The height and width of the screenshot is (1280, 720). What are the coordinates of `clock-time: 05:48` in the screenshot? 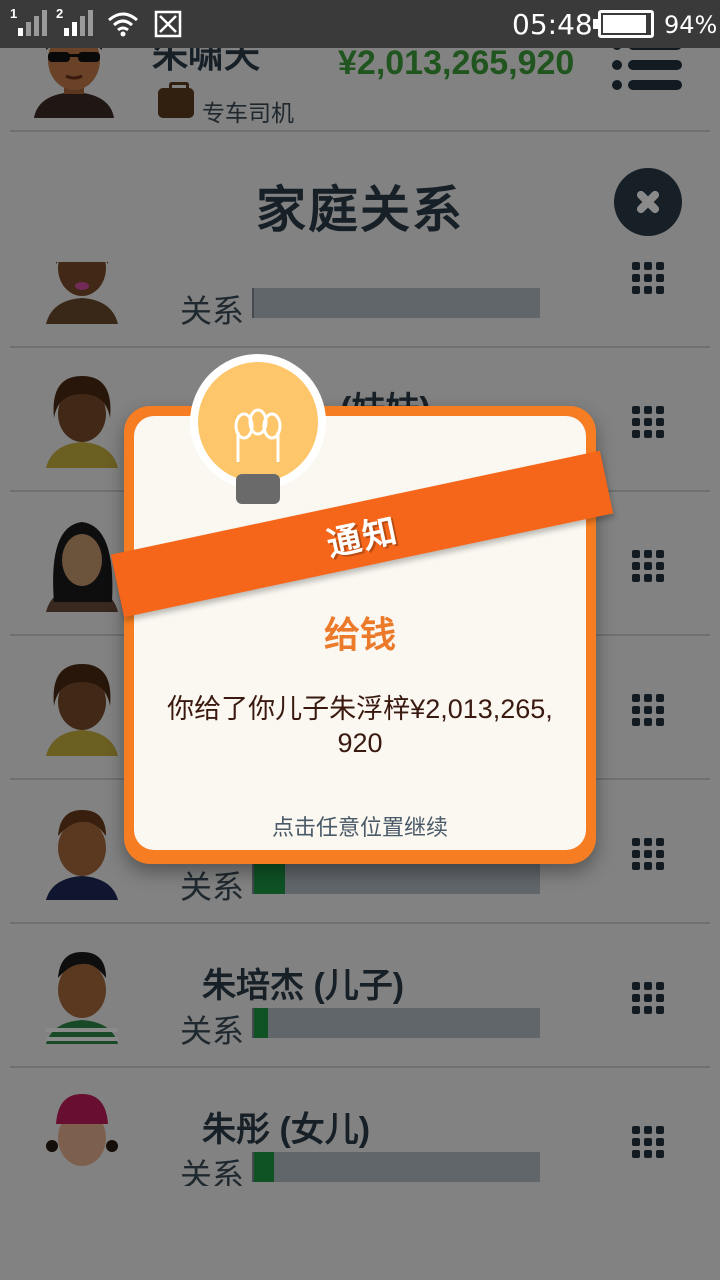 It's located at (552, 24).